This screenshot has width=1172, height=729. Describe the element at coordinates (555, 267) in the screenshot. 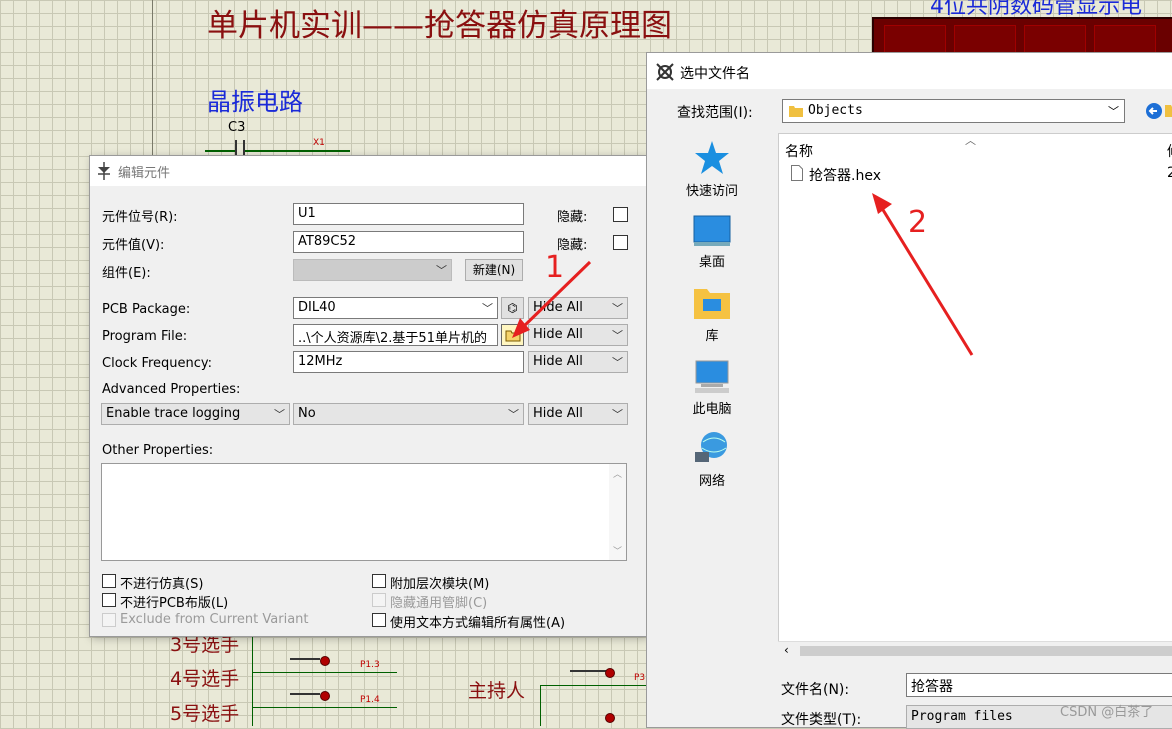

I see `annotation-marker-1: 1` at that location.